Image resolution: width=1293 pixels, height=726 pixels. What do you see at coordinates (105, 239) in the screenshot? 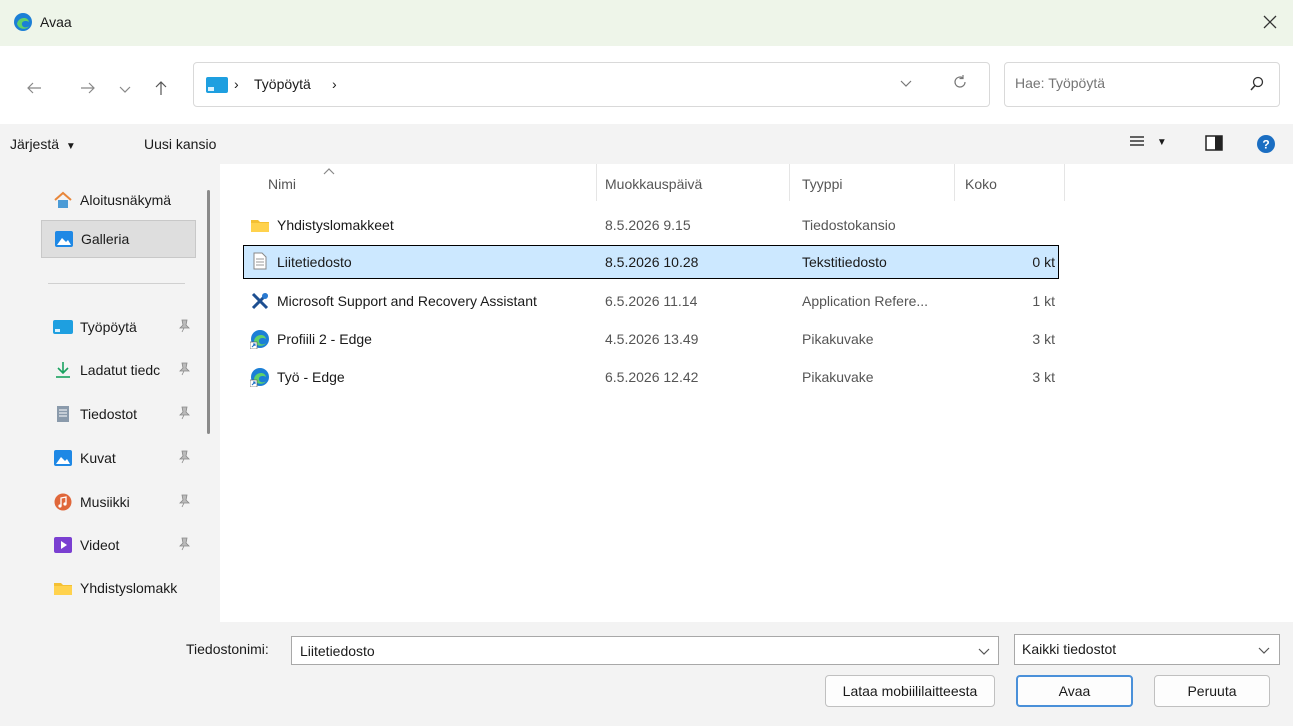
I see `sidebar-item-label: Galleria` at bounding box center [105, 239].